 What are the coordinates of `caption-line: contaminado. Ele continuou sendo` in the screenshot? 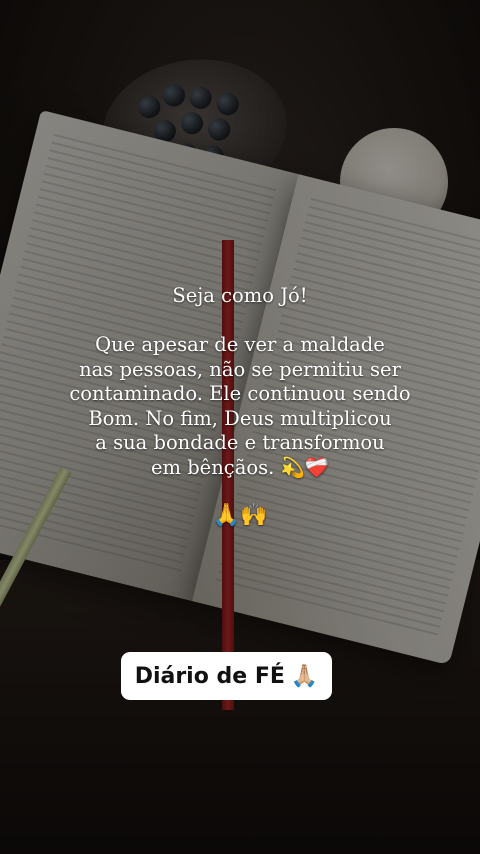 It's located at (240, 393).